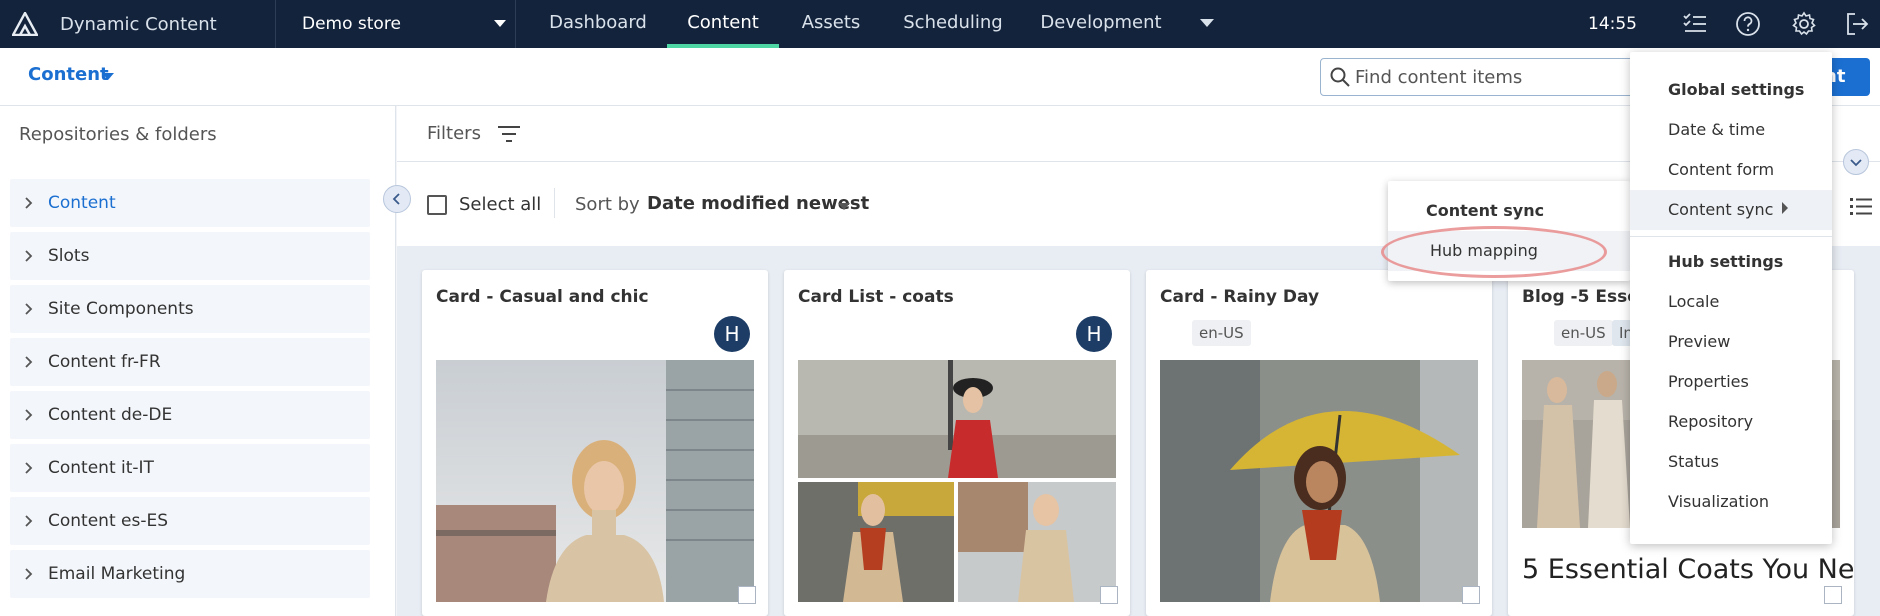 The width and height of the screenshot is (1880, 616). What do you see at coordinates (554, 203) in the screenshot?
I see `divider` at bounding box center [554, 203].